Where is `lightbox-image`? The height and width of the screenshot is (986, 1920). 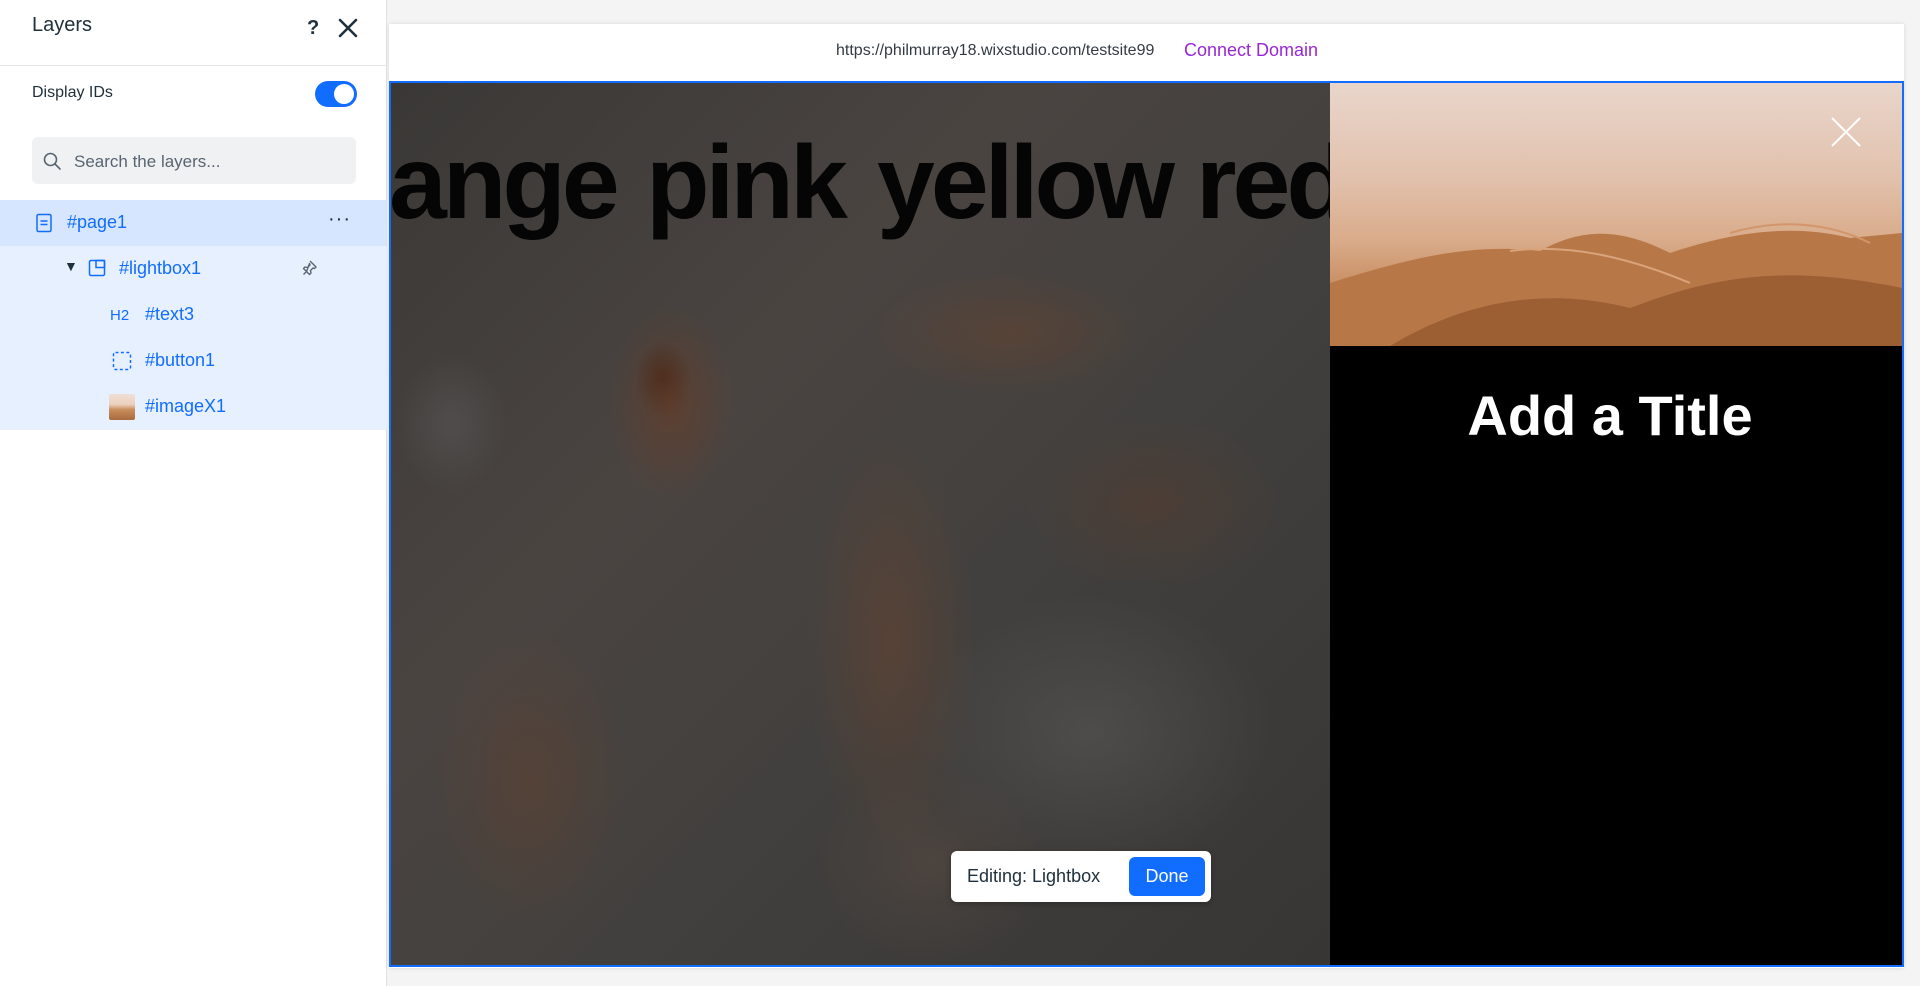
lightbox-image is located at coordinates (1616, 214).